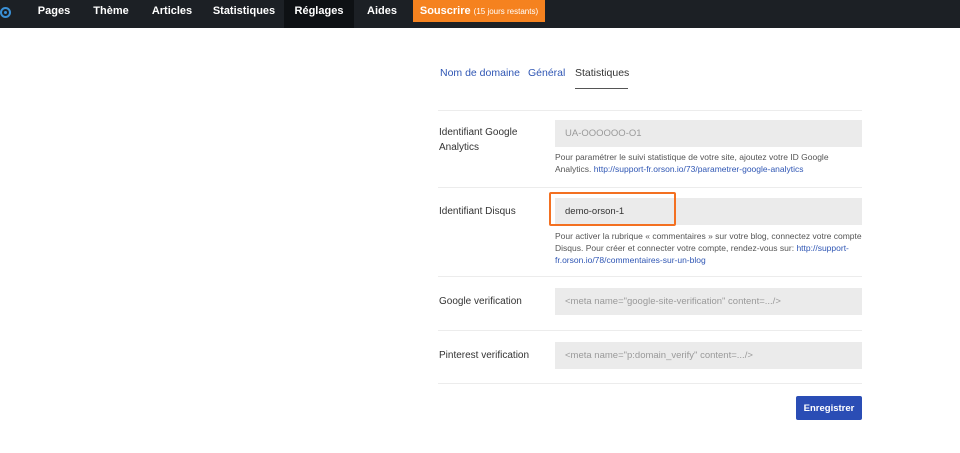 The width and height of the screenshot is (960, 453). I want to click on google-verification-input, so click(708, 301).